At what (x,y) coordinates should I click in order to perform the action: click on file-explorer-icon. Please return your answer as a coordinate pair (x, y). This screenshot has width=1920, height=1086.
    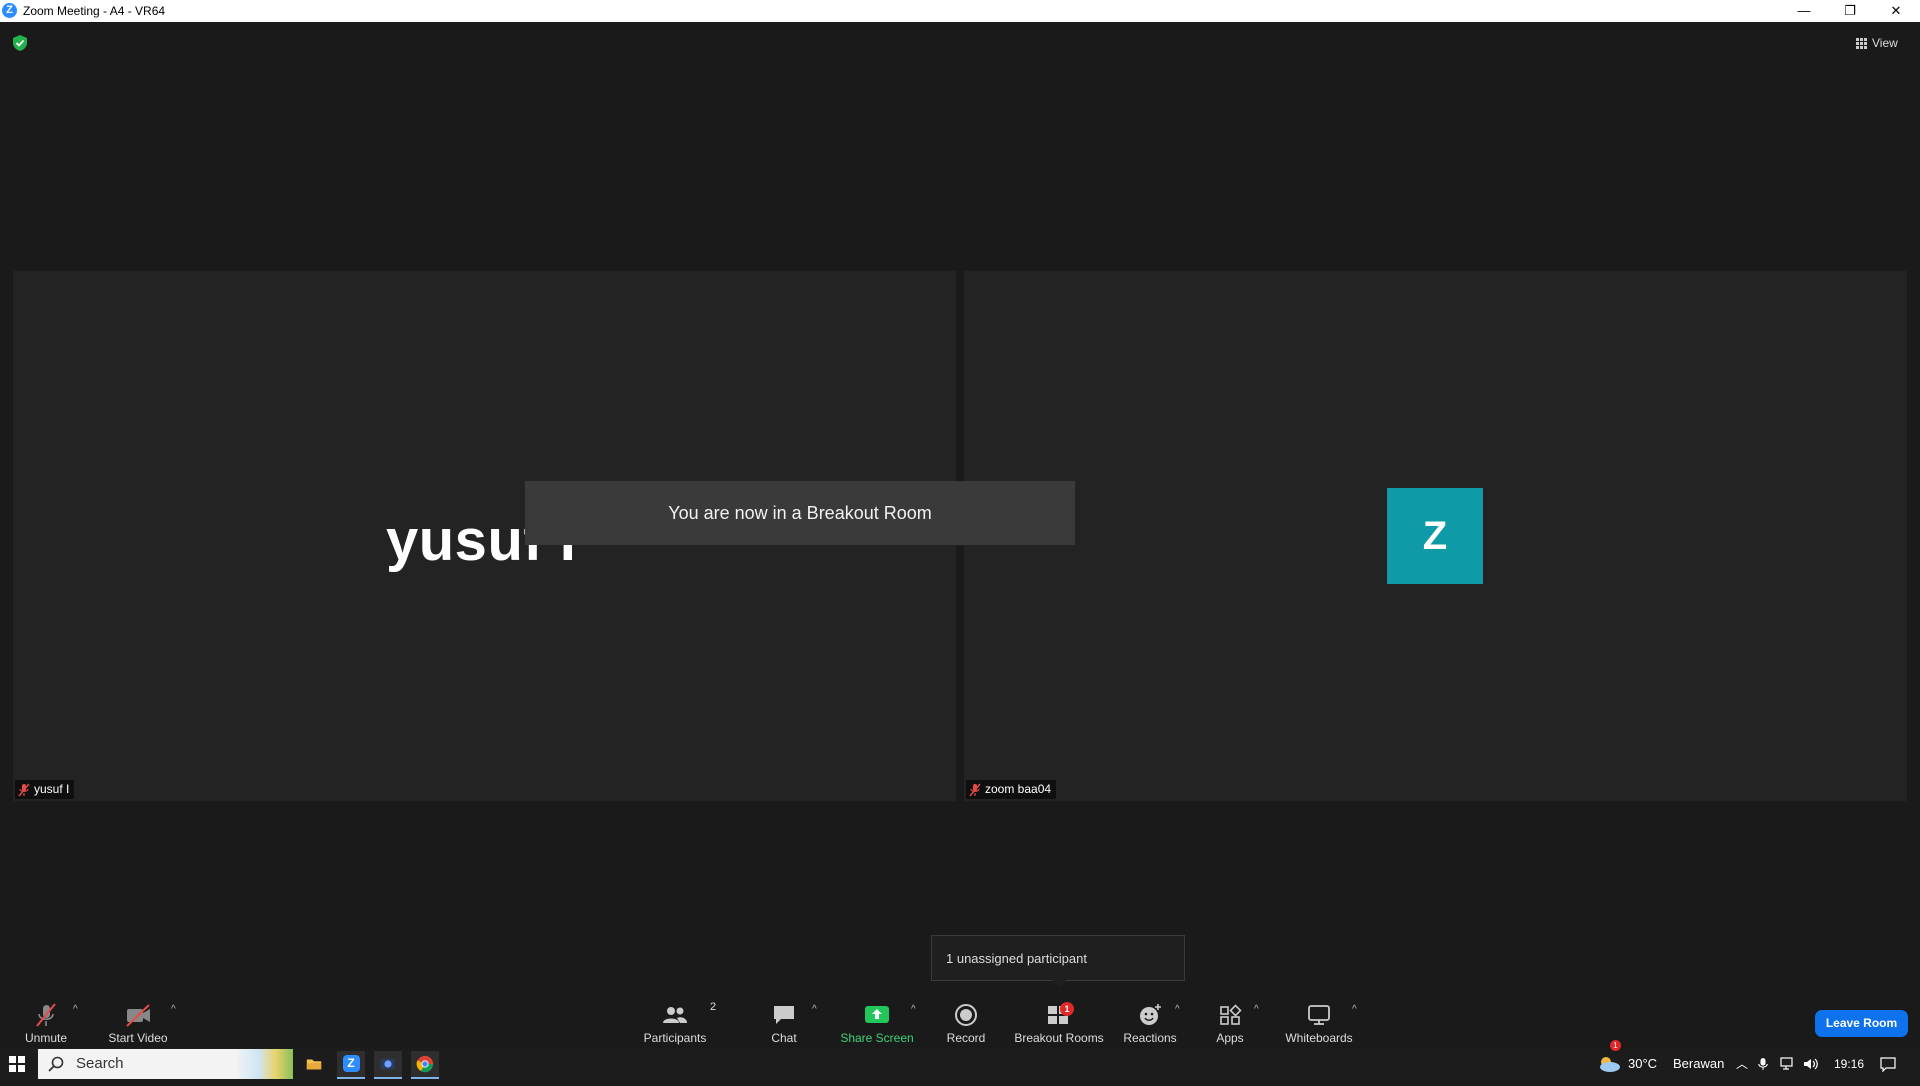
    Looking at the image, I should click on (314, 1064).